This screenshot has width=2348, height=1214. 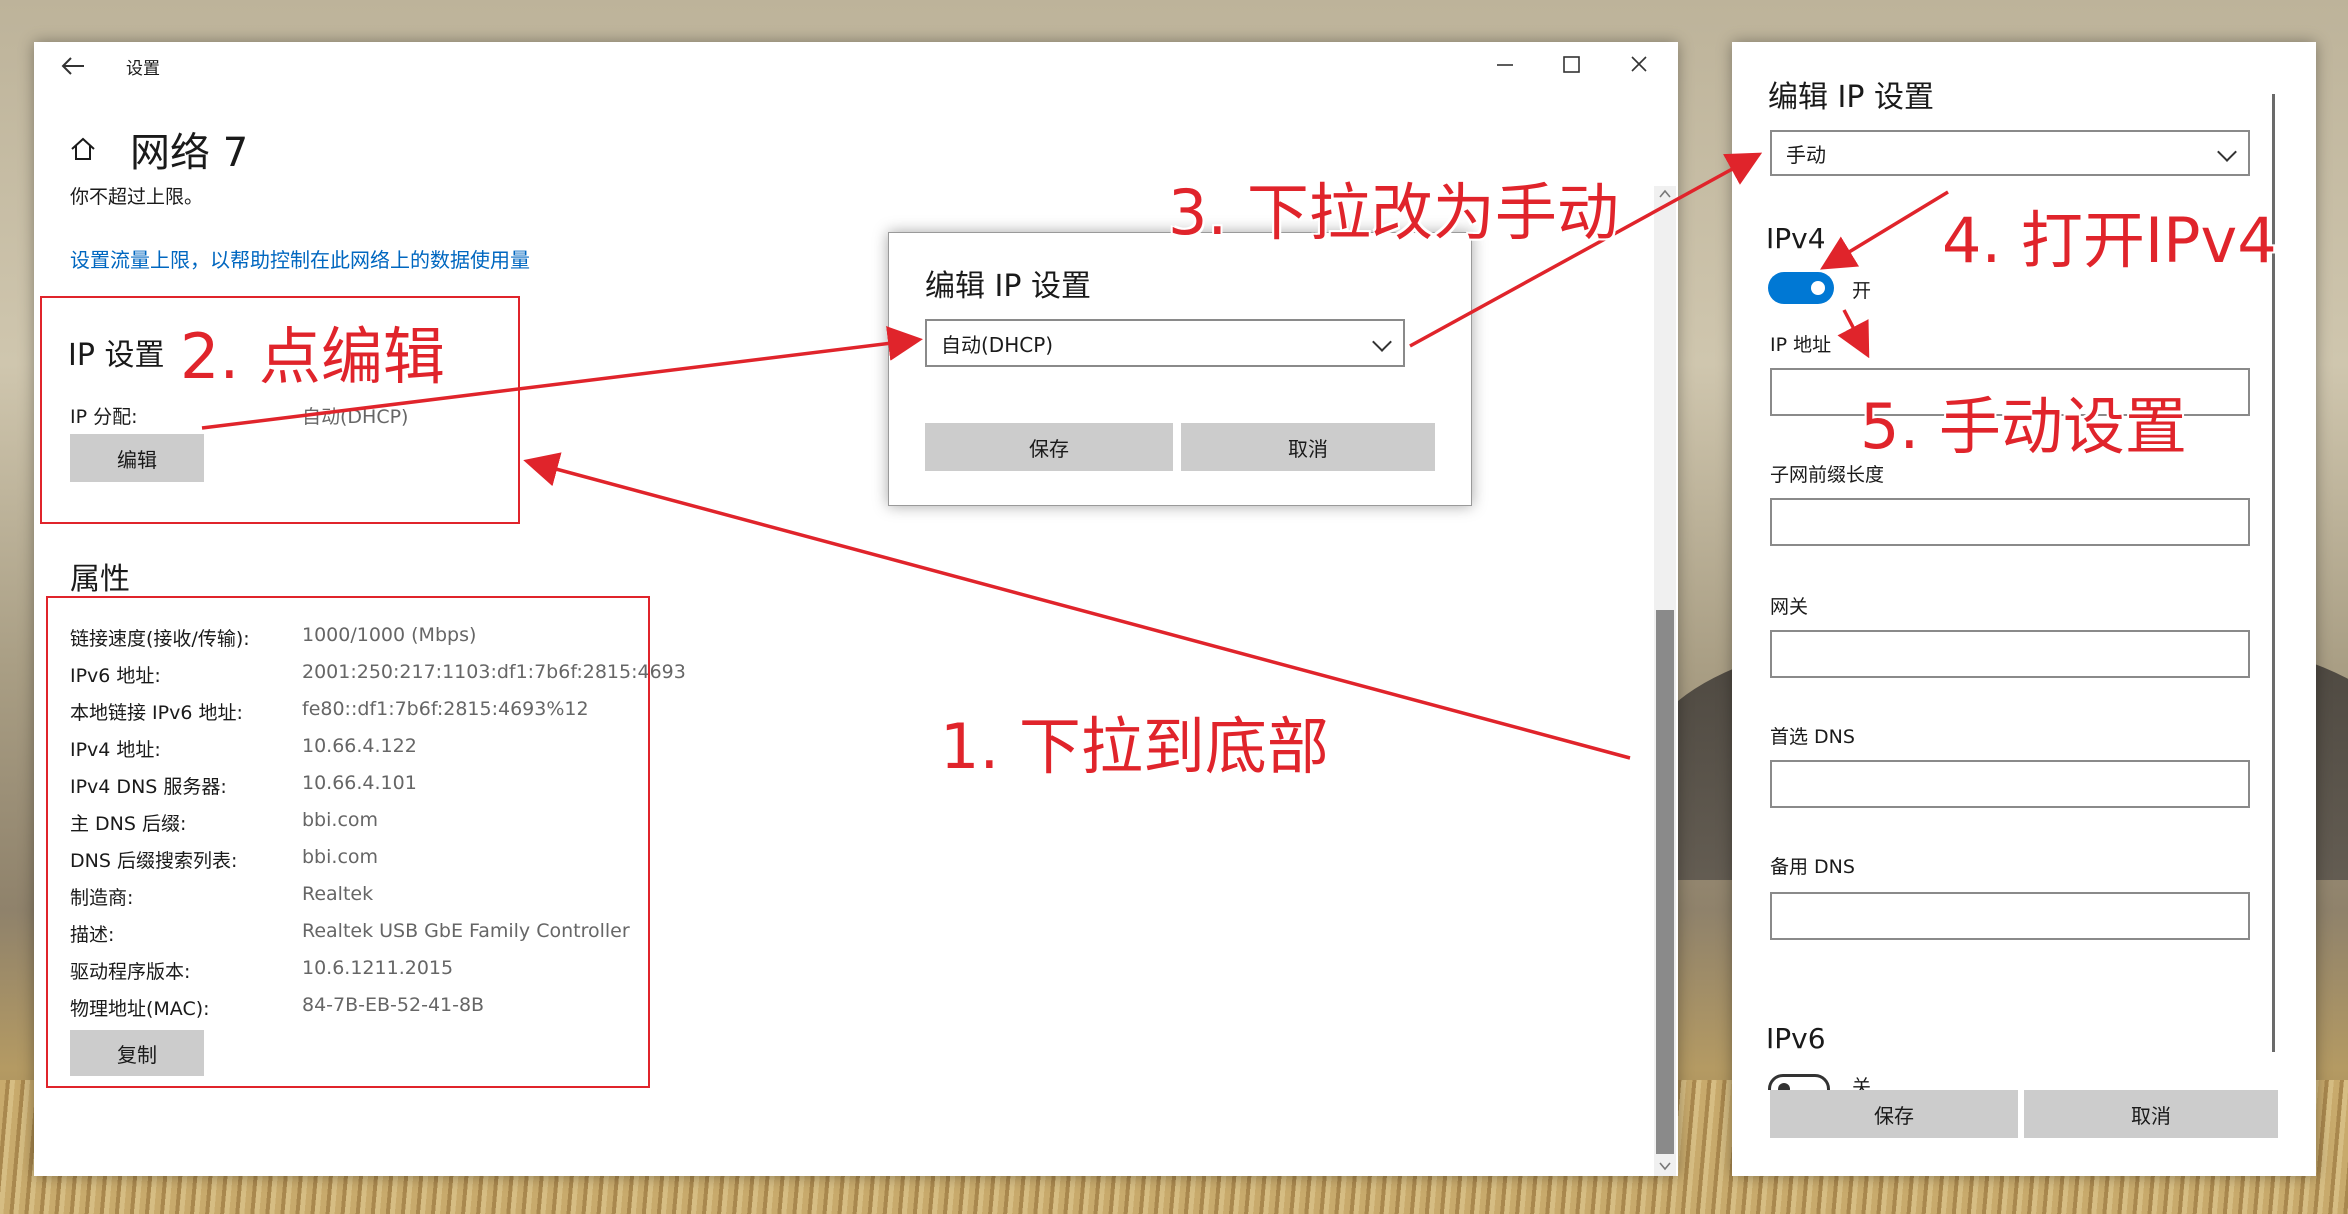 I want to click on annotation-step1: 1. 下拉到底部, so click(x=1134, y=746).